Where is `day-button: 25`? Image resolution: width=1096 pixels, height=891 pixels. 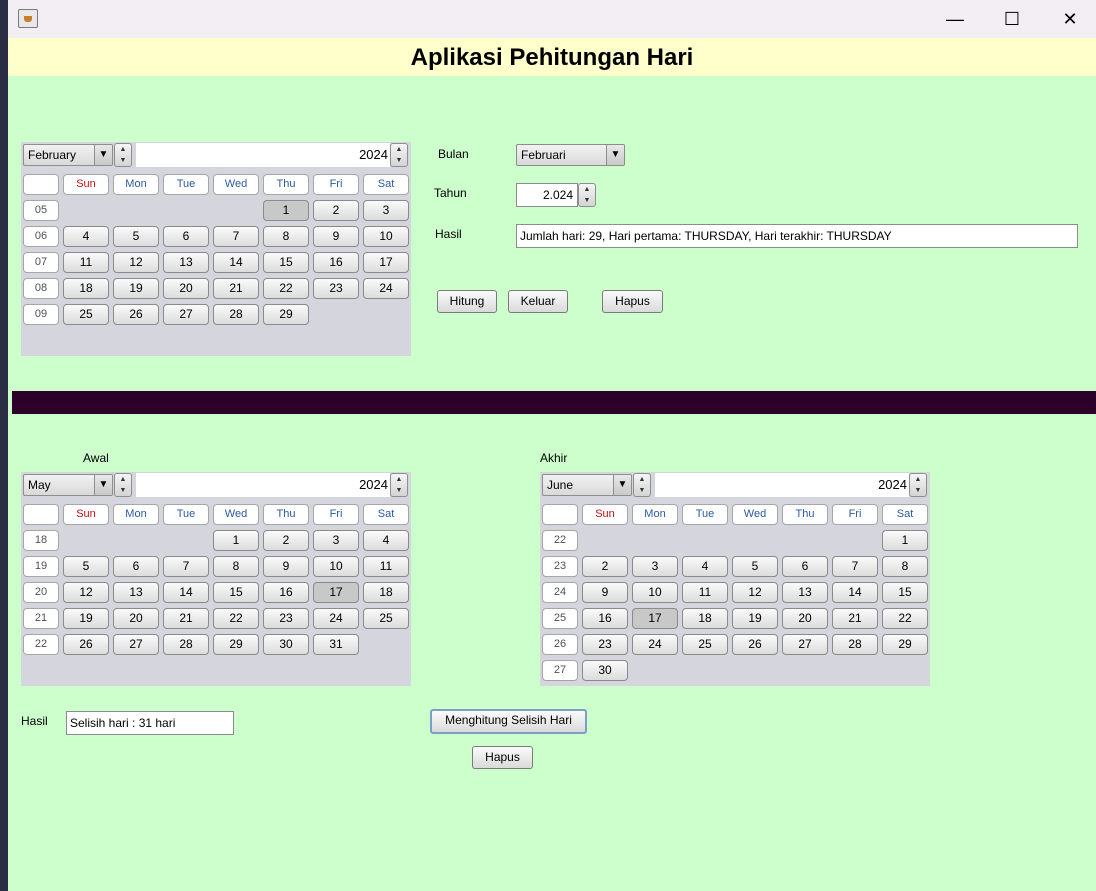
day-button: 25 is located at coordinates (705, 644).